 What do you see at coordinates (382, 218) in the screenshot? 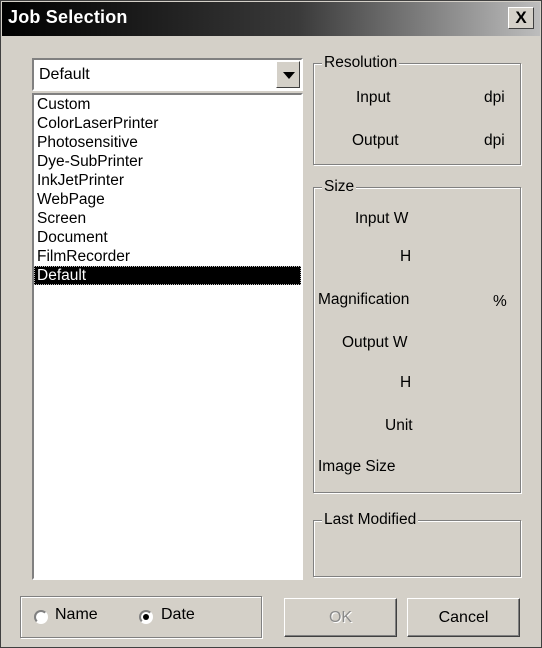
I see `input-w-label: Input W` at bounding box center [382, 218].